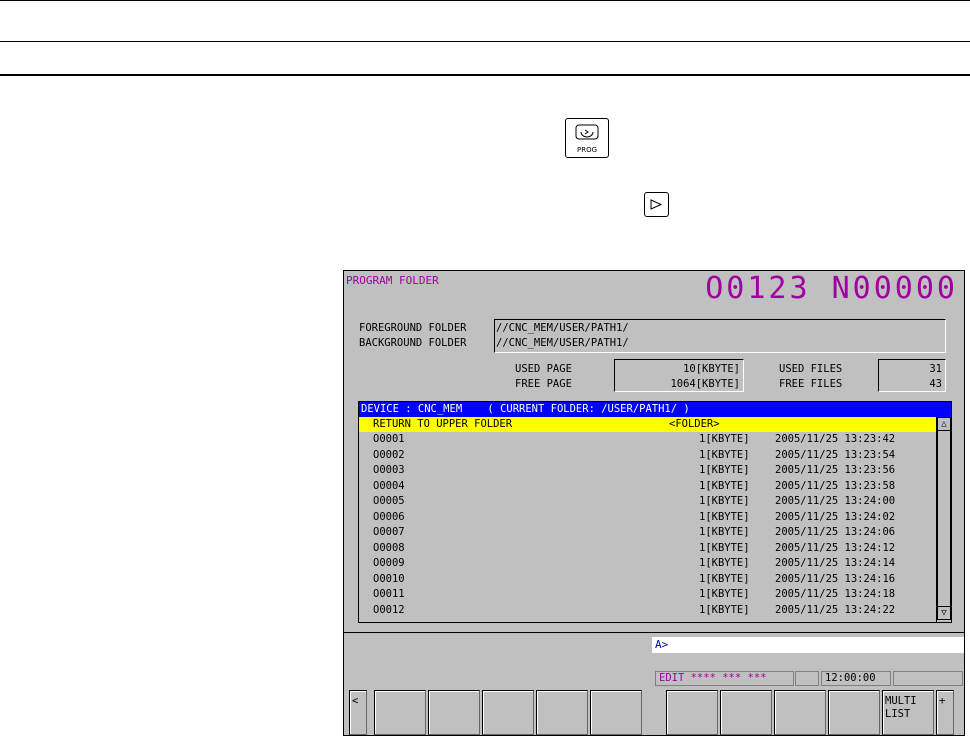 This screenshot has height=737, width=970. What do you see at coordinates (711, 369) in the screenshot?
I see `used-page-value: 10[KBYTE]` at bounding box center [711, 369].